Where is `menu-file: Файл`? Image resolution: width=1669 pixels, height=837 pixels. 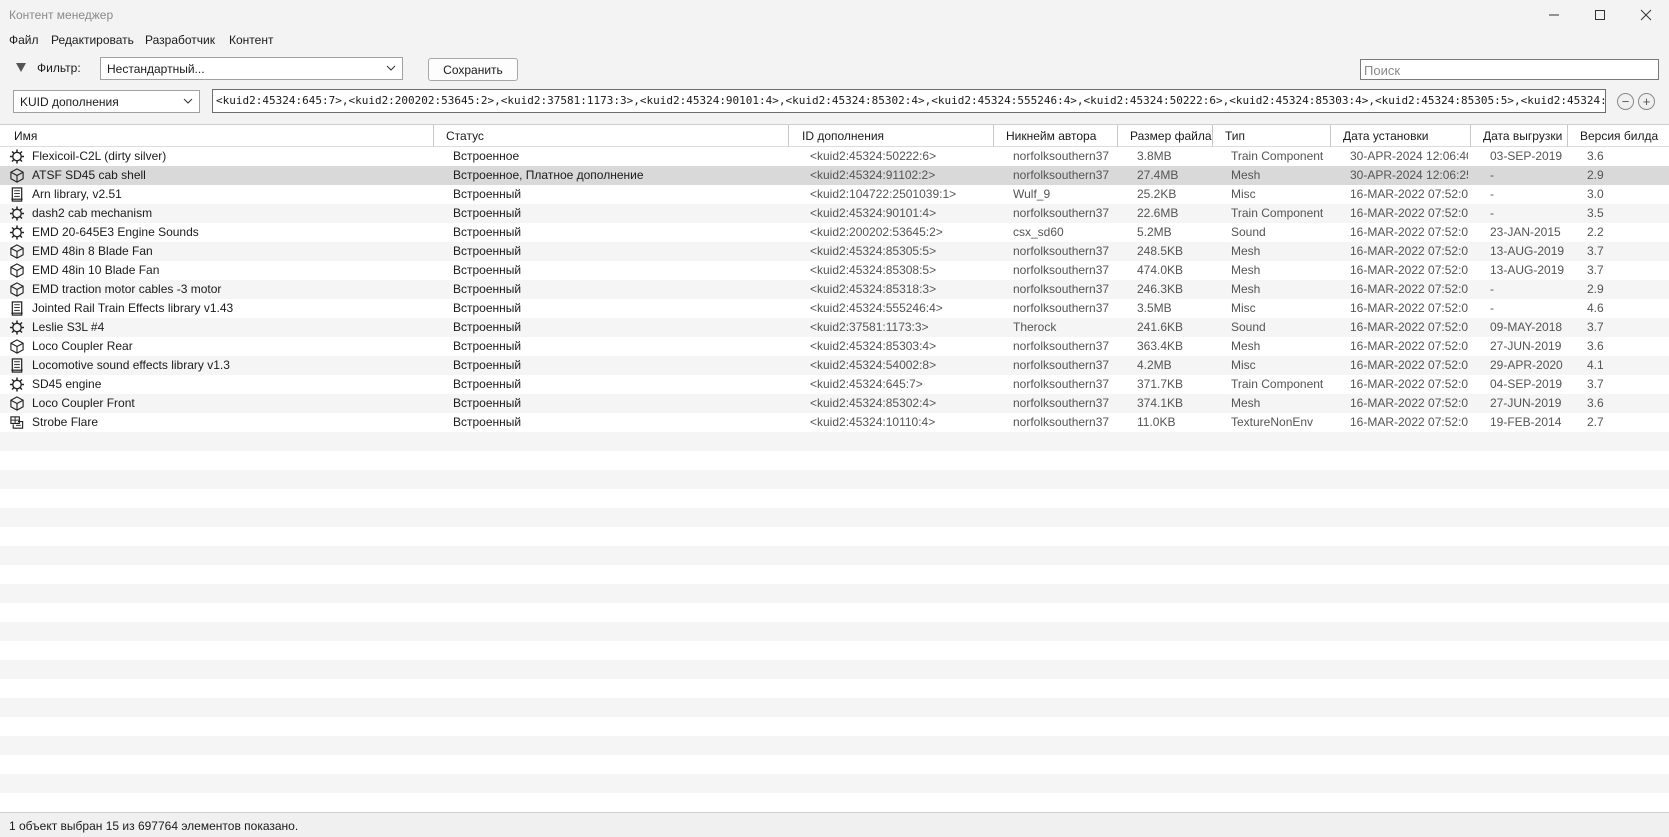 menu-file: Файл is located at coordinates (24, 40).